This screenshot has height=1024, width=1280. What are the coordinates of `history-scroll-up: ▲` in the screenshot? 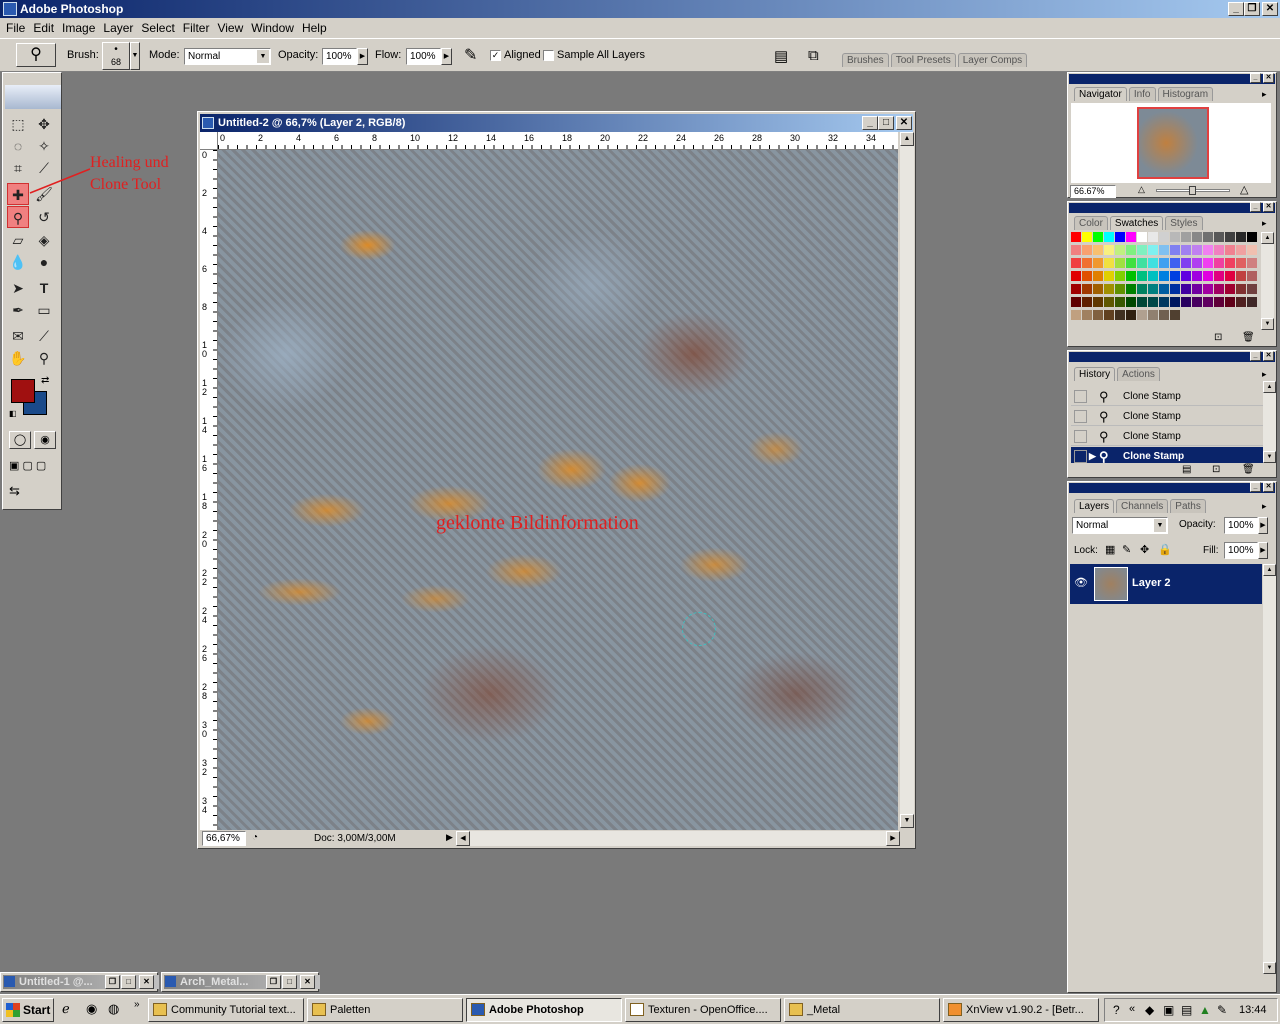 It's located at (1269, 387).